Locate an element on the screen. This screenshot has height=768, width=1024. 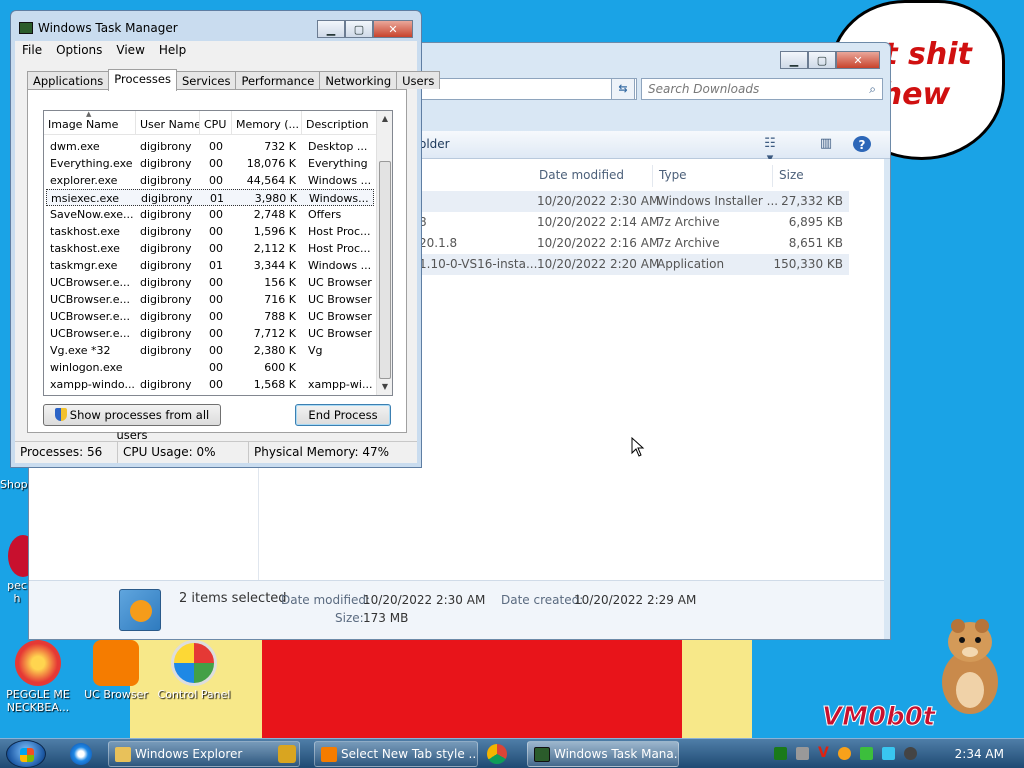
process-list-scrollbar: ▲ ▼ is located at coordinates (384, 253).